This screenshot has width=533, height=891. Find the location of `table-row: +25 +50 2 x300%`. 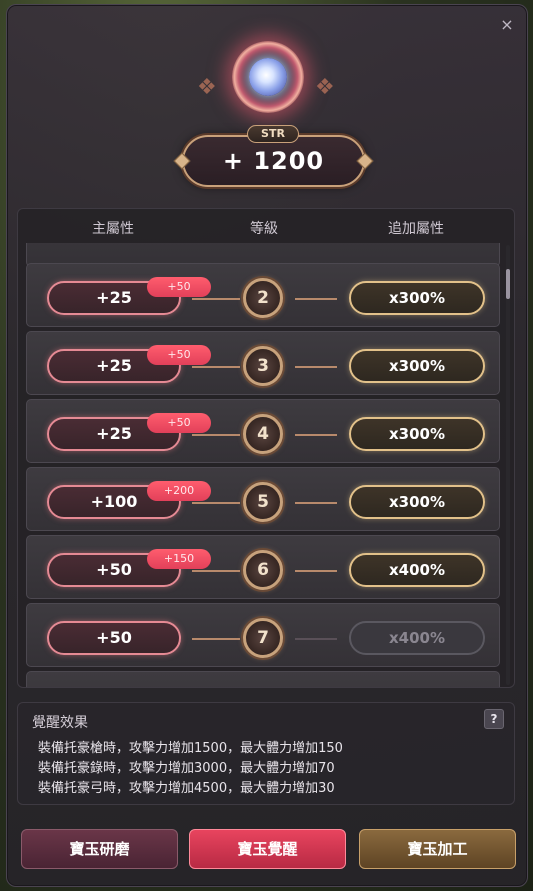

table-row: +25 +50 2 x300% is located at coordinates (263, 295).